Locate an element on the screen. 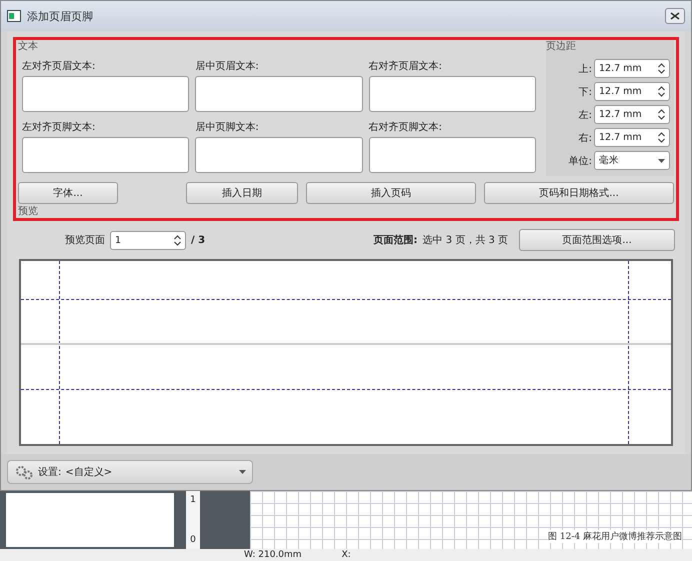 The height and width of the screenshot is (561, 692). field-label: 左对齐页脚文本: is located at coordinates (59, 127).